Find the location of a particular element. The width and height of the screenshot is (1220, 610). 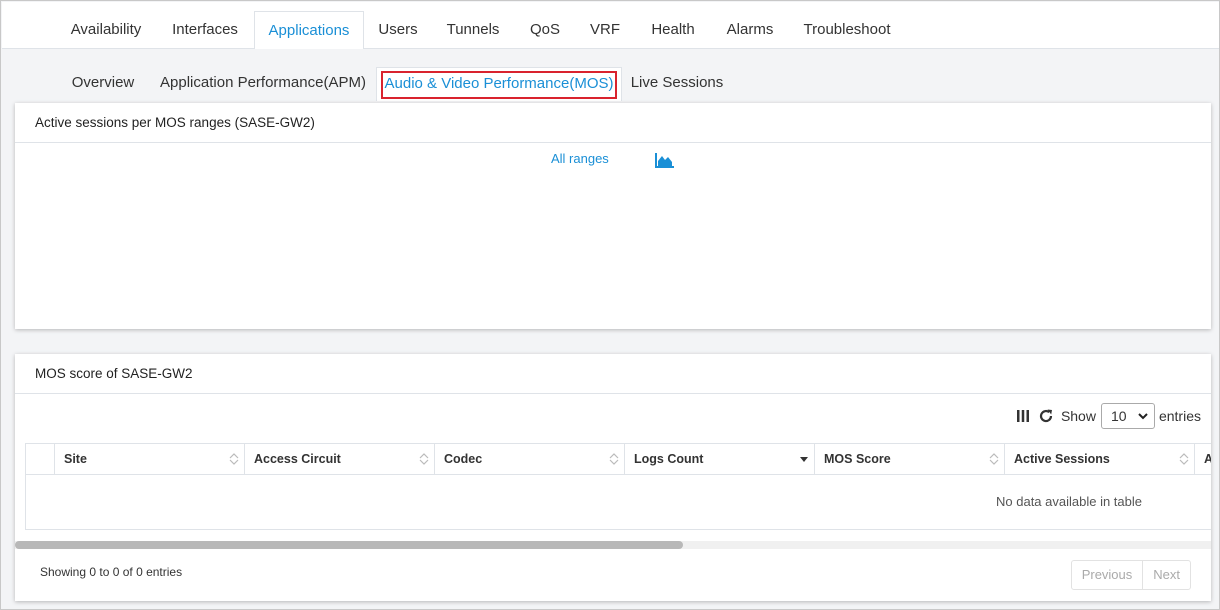

column-header-label: Codec is located at coordinates (463, 459).